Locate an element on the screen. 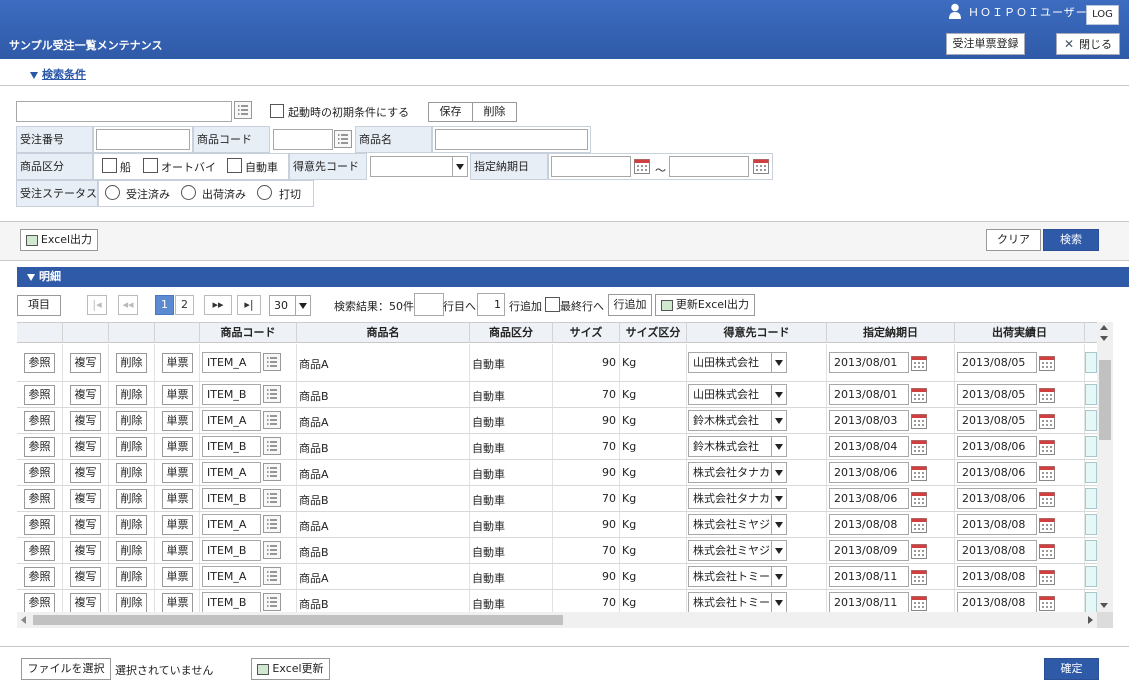  page-1-button: 1 is located at coordinates (164, 305).